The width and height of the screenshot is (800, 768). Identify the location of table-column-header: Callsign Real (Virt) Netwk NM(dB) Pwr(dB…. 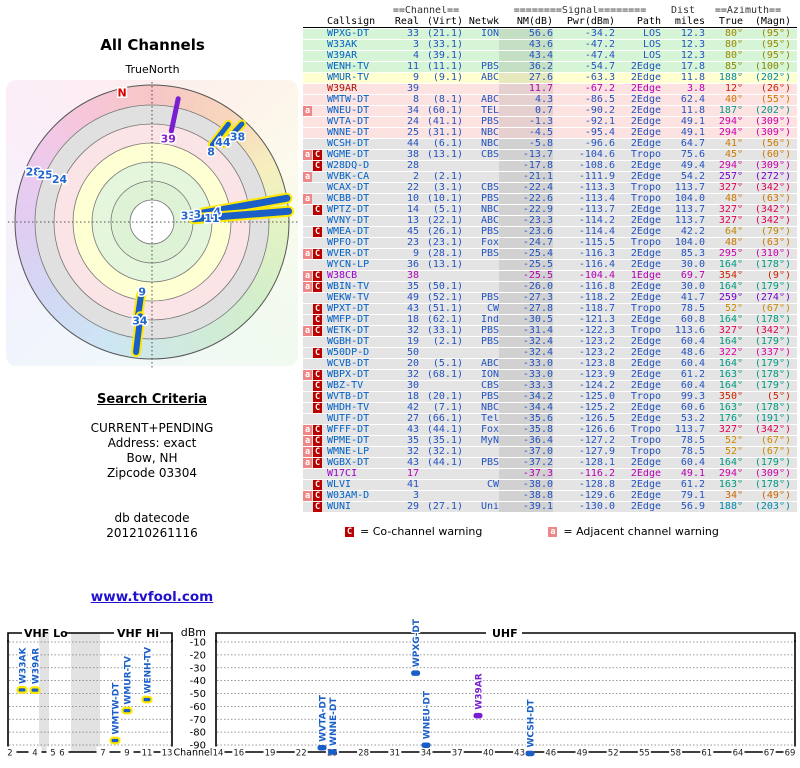
(550, 22).